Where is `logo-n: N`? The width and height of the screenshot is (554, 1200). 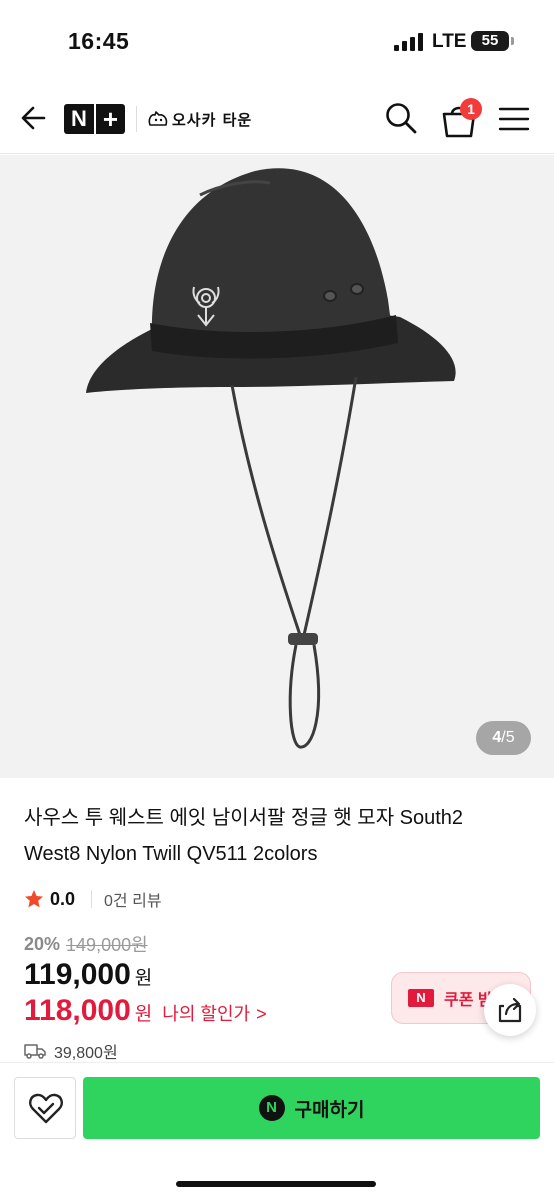 logo-n: N is located at coordinates (79, 118).